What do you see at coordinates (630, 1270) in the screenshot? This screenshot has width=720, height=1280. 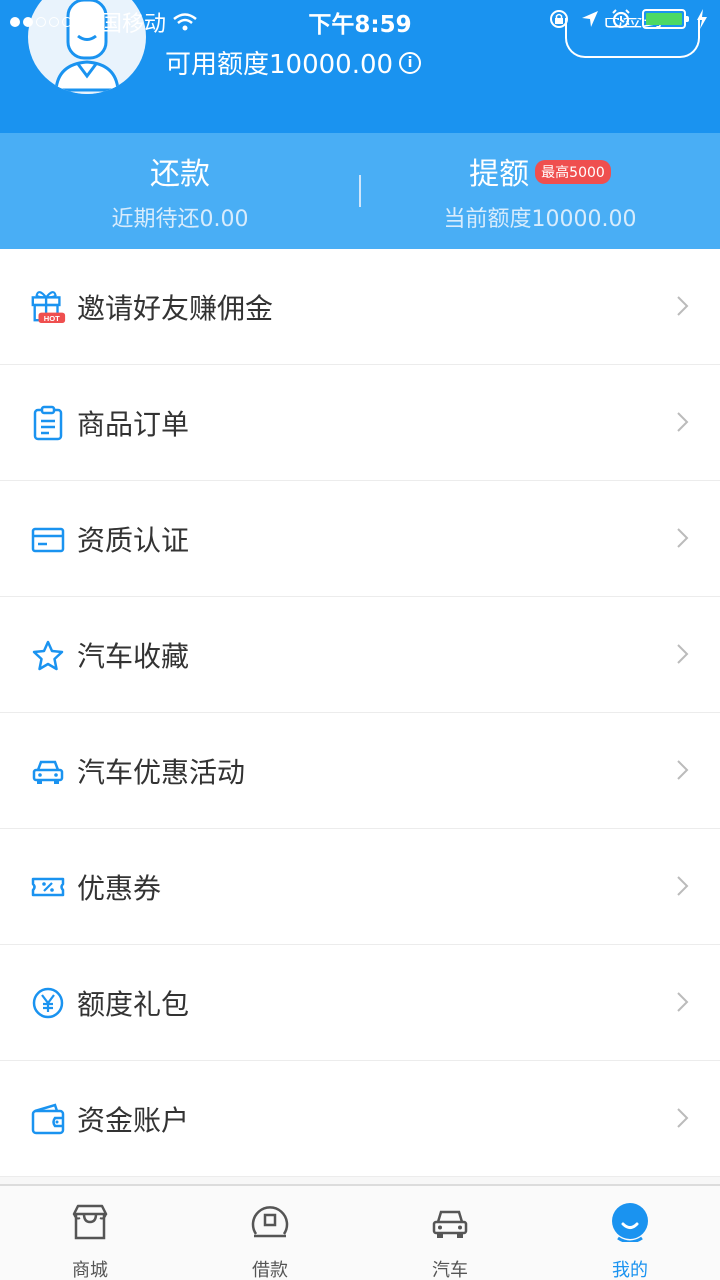 I see `tab-label: 我的` at bounding box center [630, 1270].